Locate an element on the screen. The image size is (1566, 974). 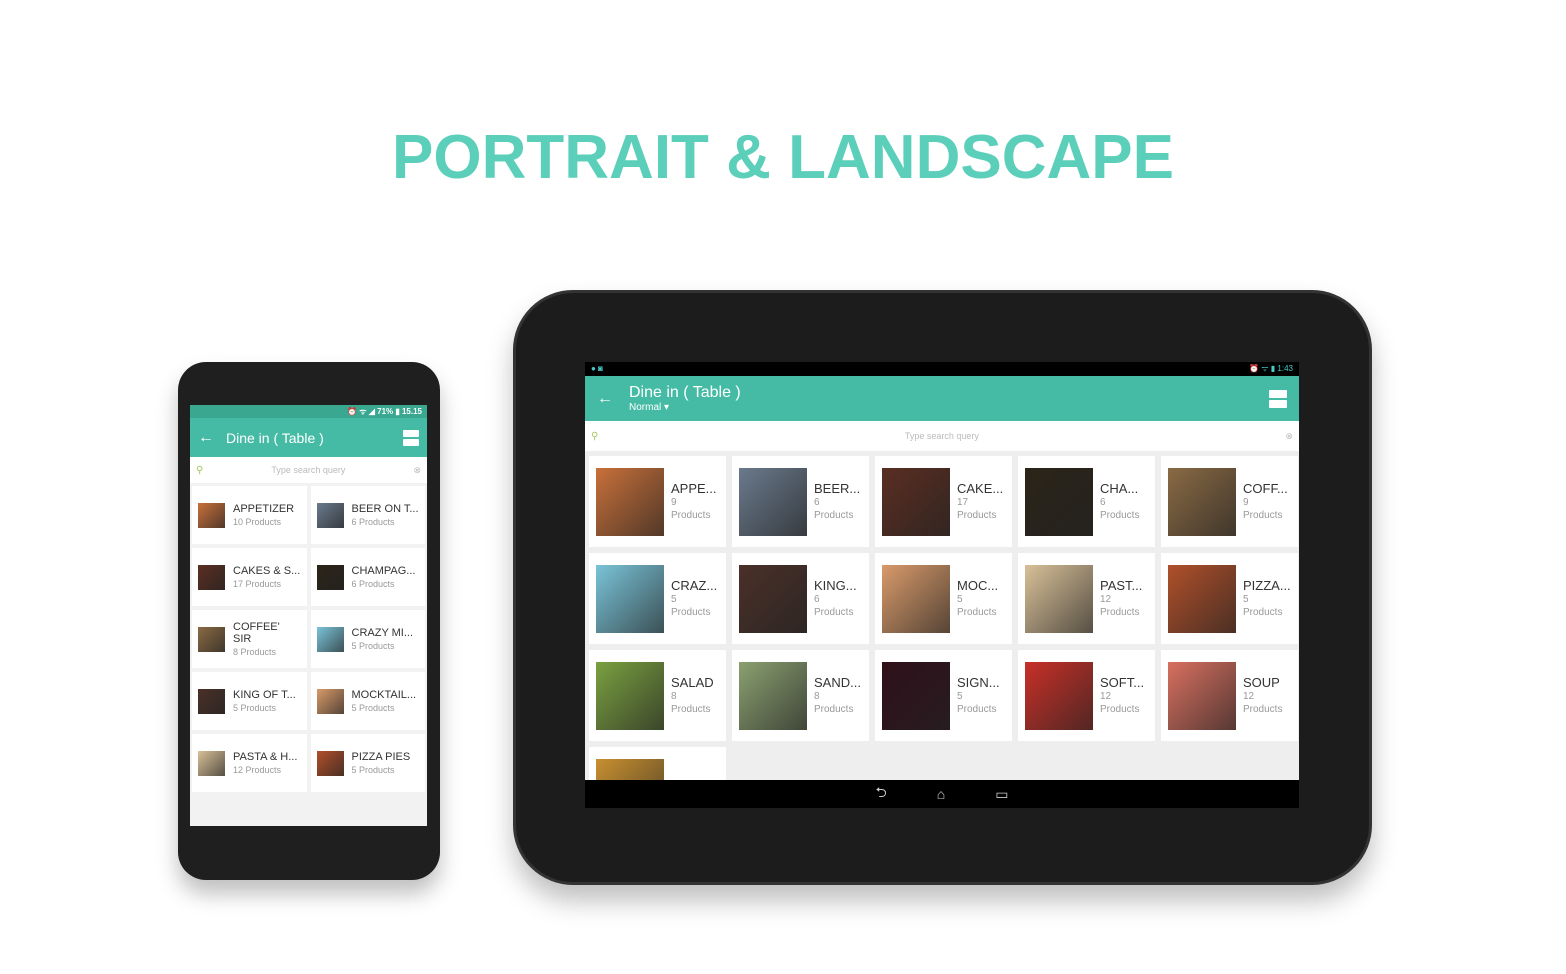
category-card: PAST... 12 Products is located at coordinates (1086, 598).